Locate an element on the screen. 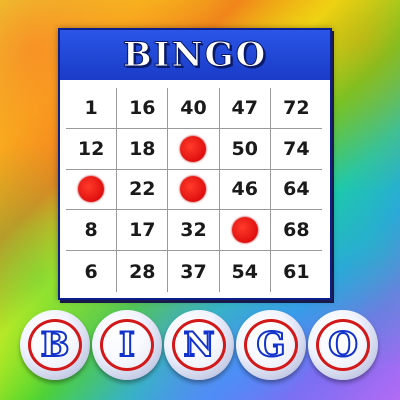  cell-number: 40 is located at coordinates (193, 107).